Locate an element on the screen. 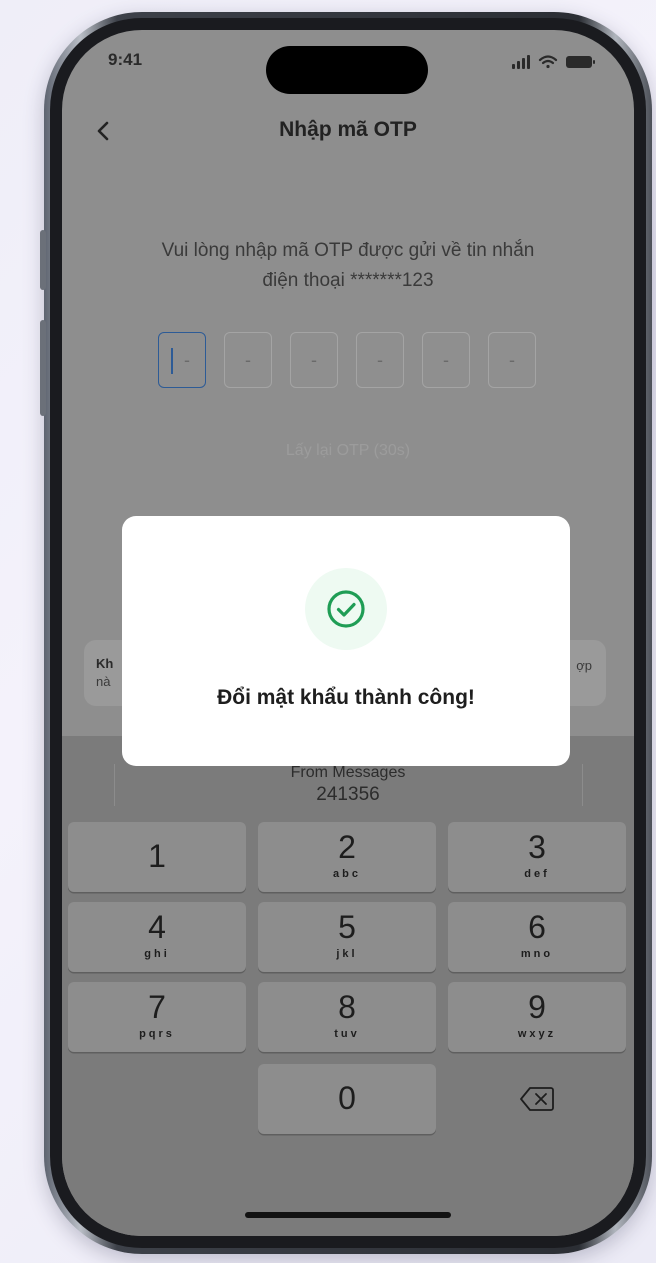 The image size is (656, 1263). key-4: 4 ghi is located at coordinates (157, 937).